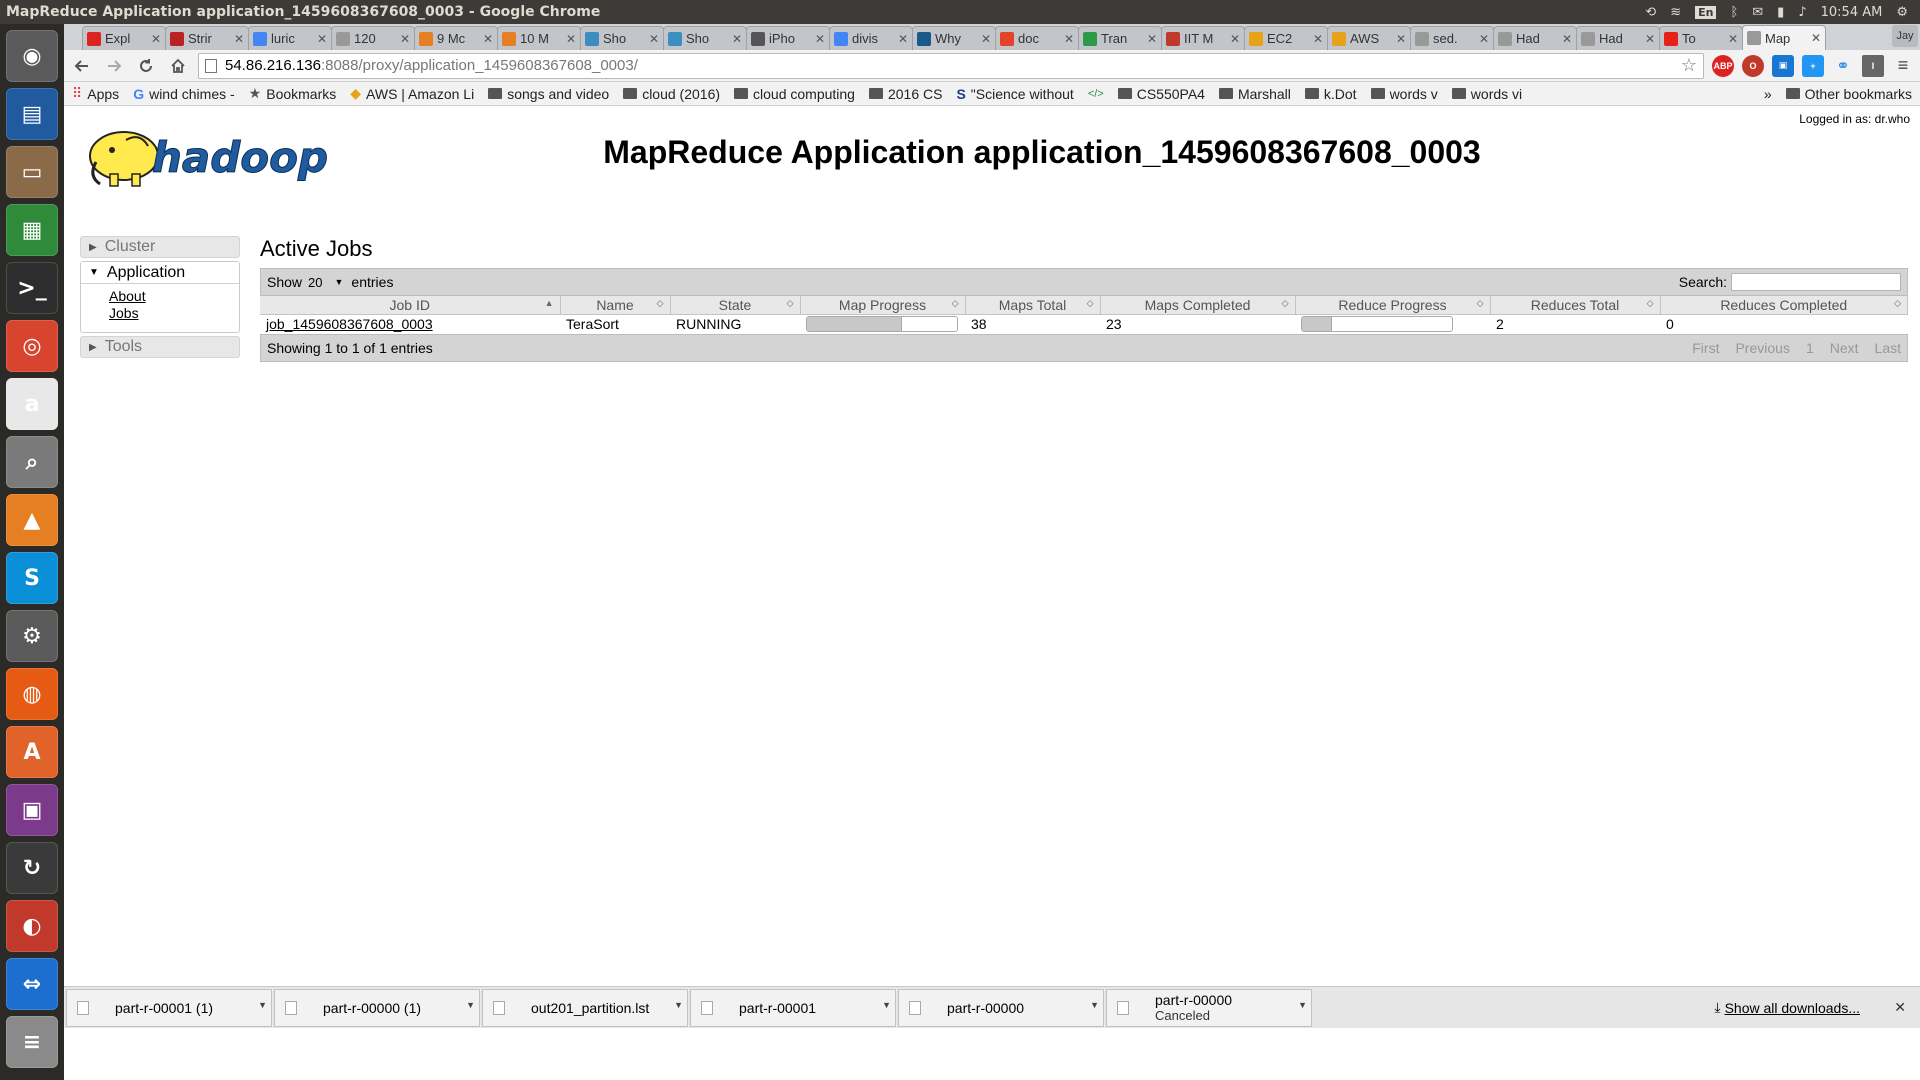  Describe the element at coordinates (1784, 305) in the screenshot. I see `column-header: Reduces Completed ◇` at that location.